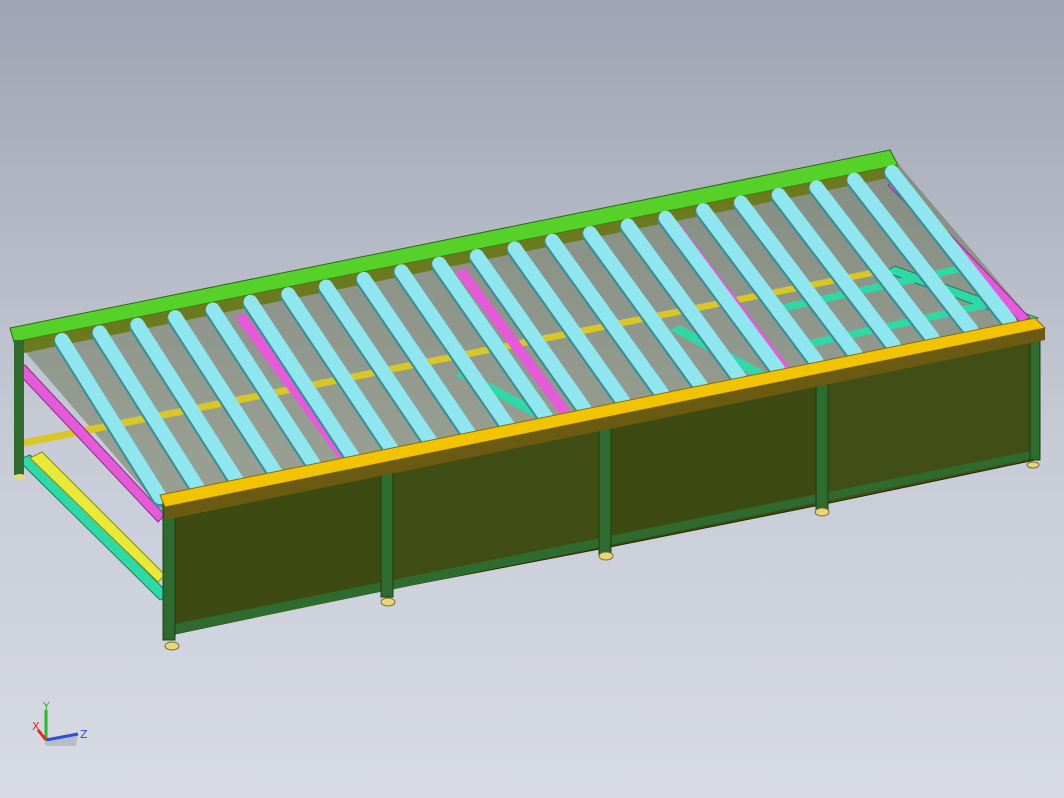 The image size is (1064, 798). Describe the element at coordinates (36, 726) in the screenshot. I see `x-axis-label: X` at that location.